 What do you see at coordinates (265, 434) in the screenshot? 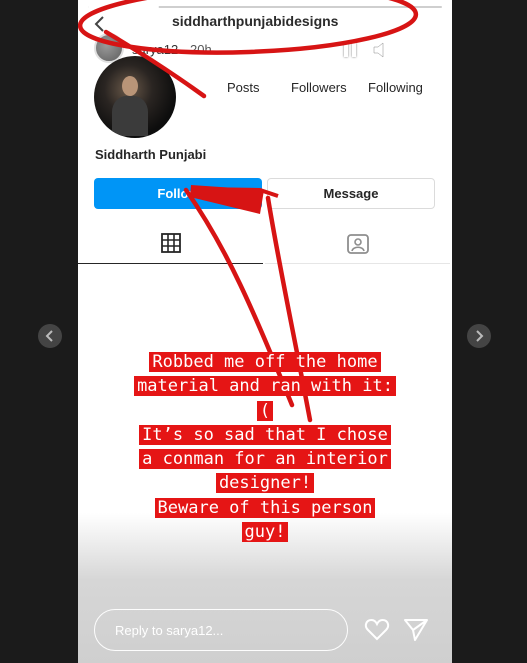
I see `caption-line: It’s so sad that I chose` at bounding box center [265, 434].